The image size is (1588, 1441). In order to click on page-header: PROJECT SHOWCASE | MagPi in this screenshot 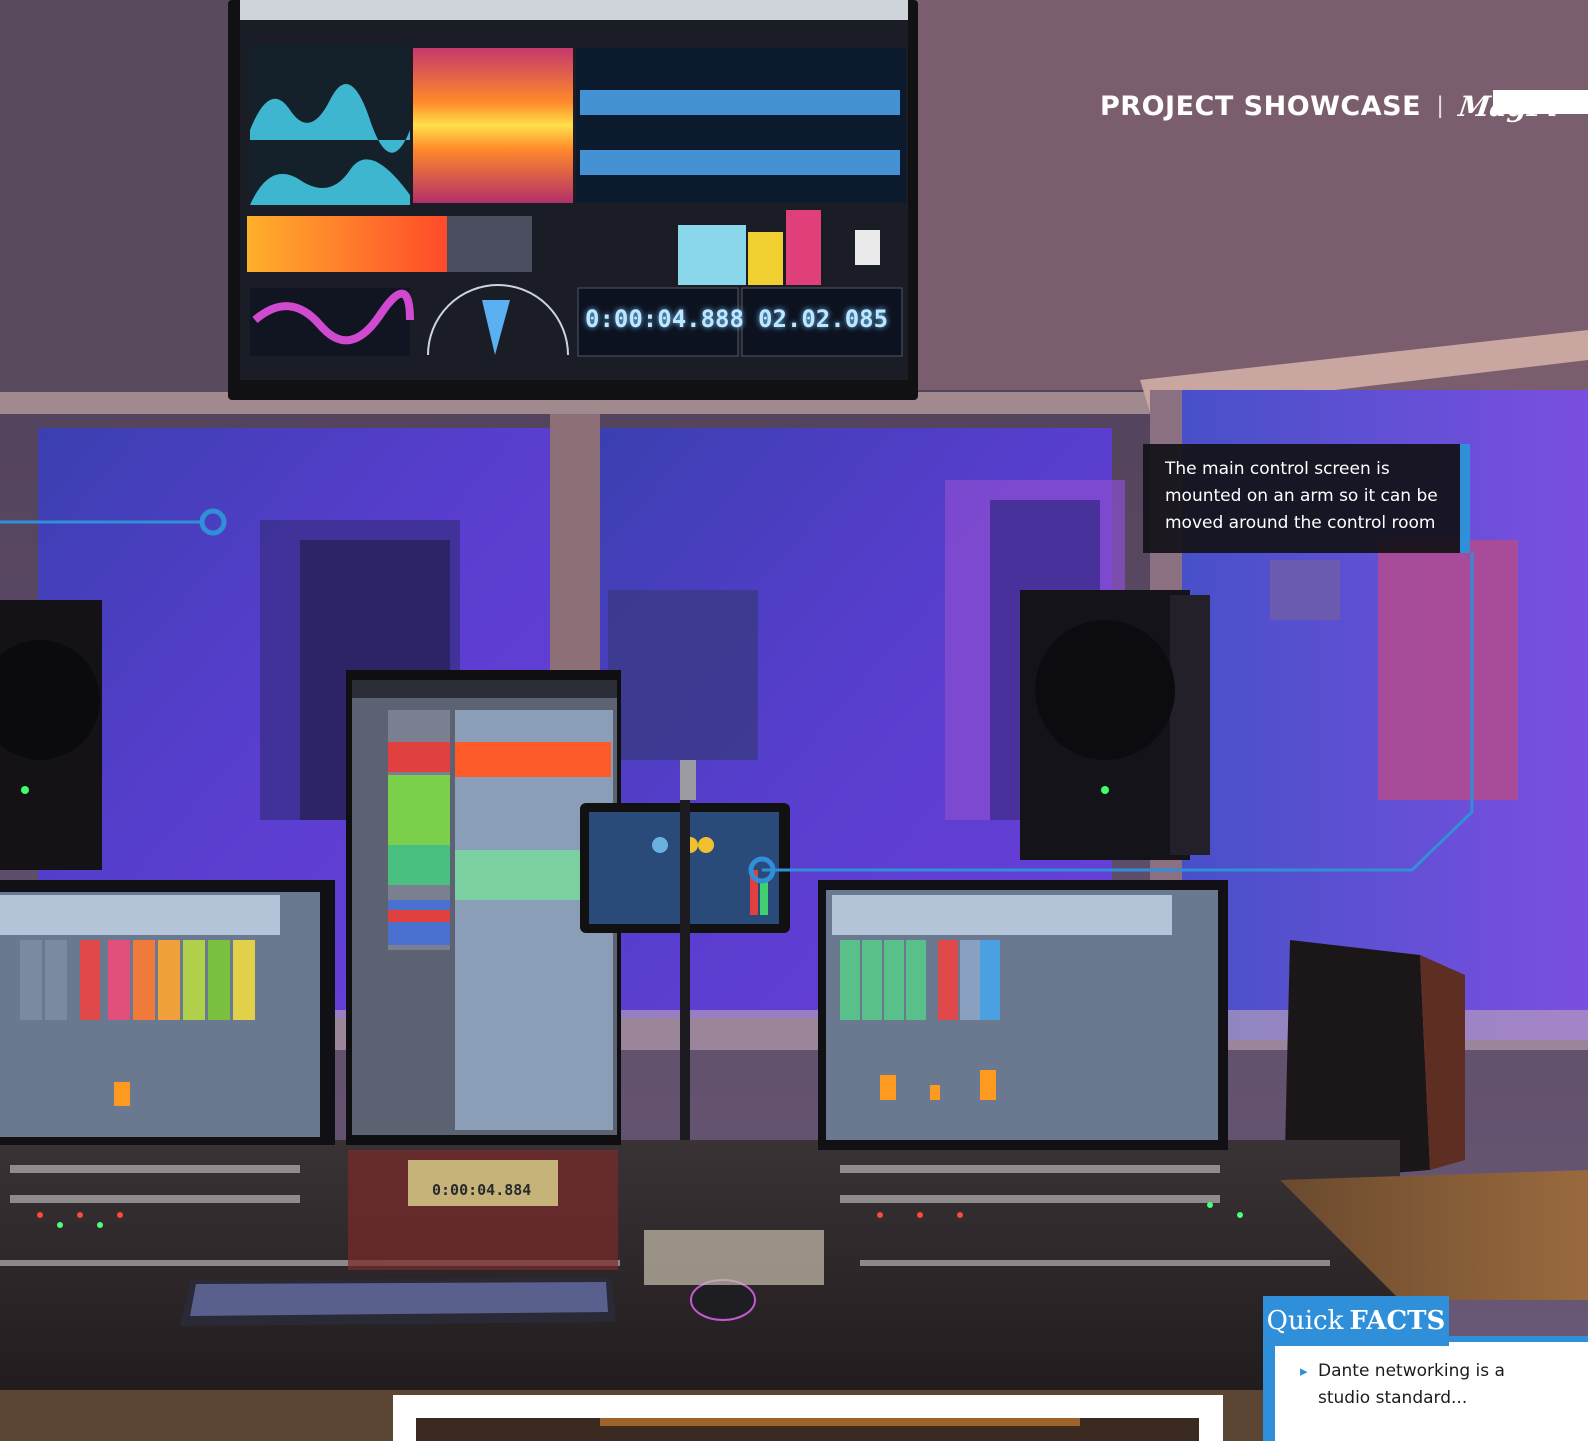, I will do `click(1331, 106)`.